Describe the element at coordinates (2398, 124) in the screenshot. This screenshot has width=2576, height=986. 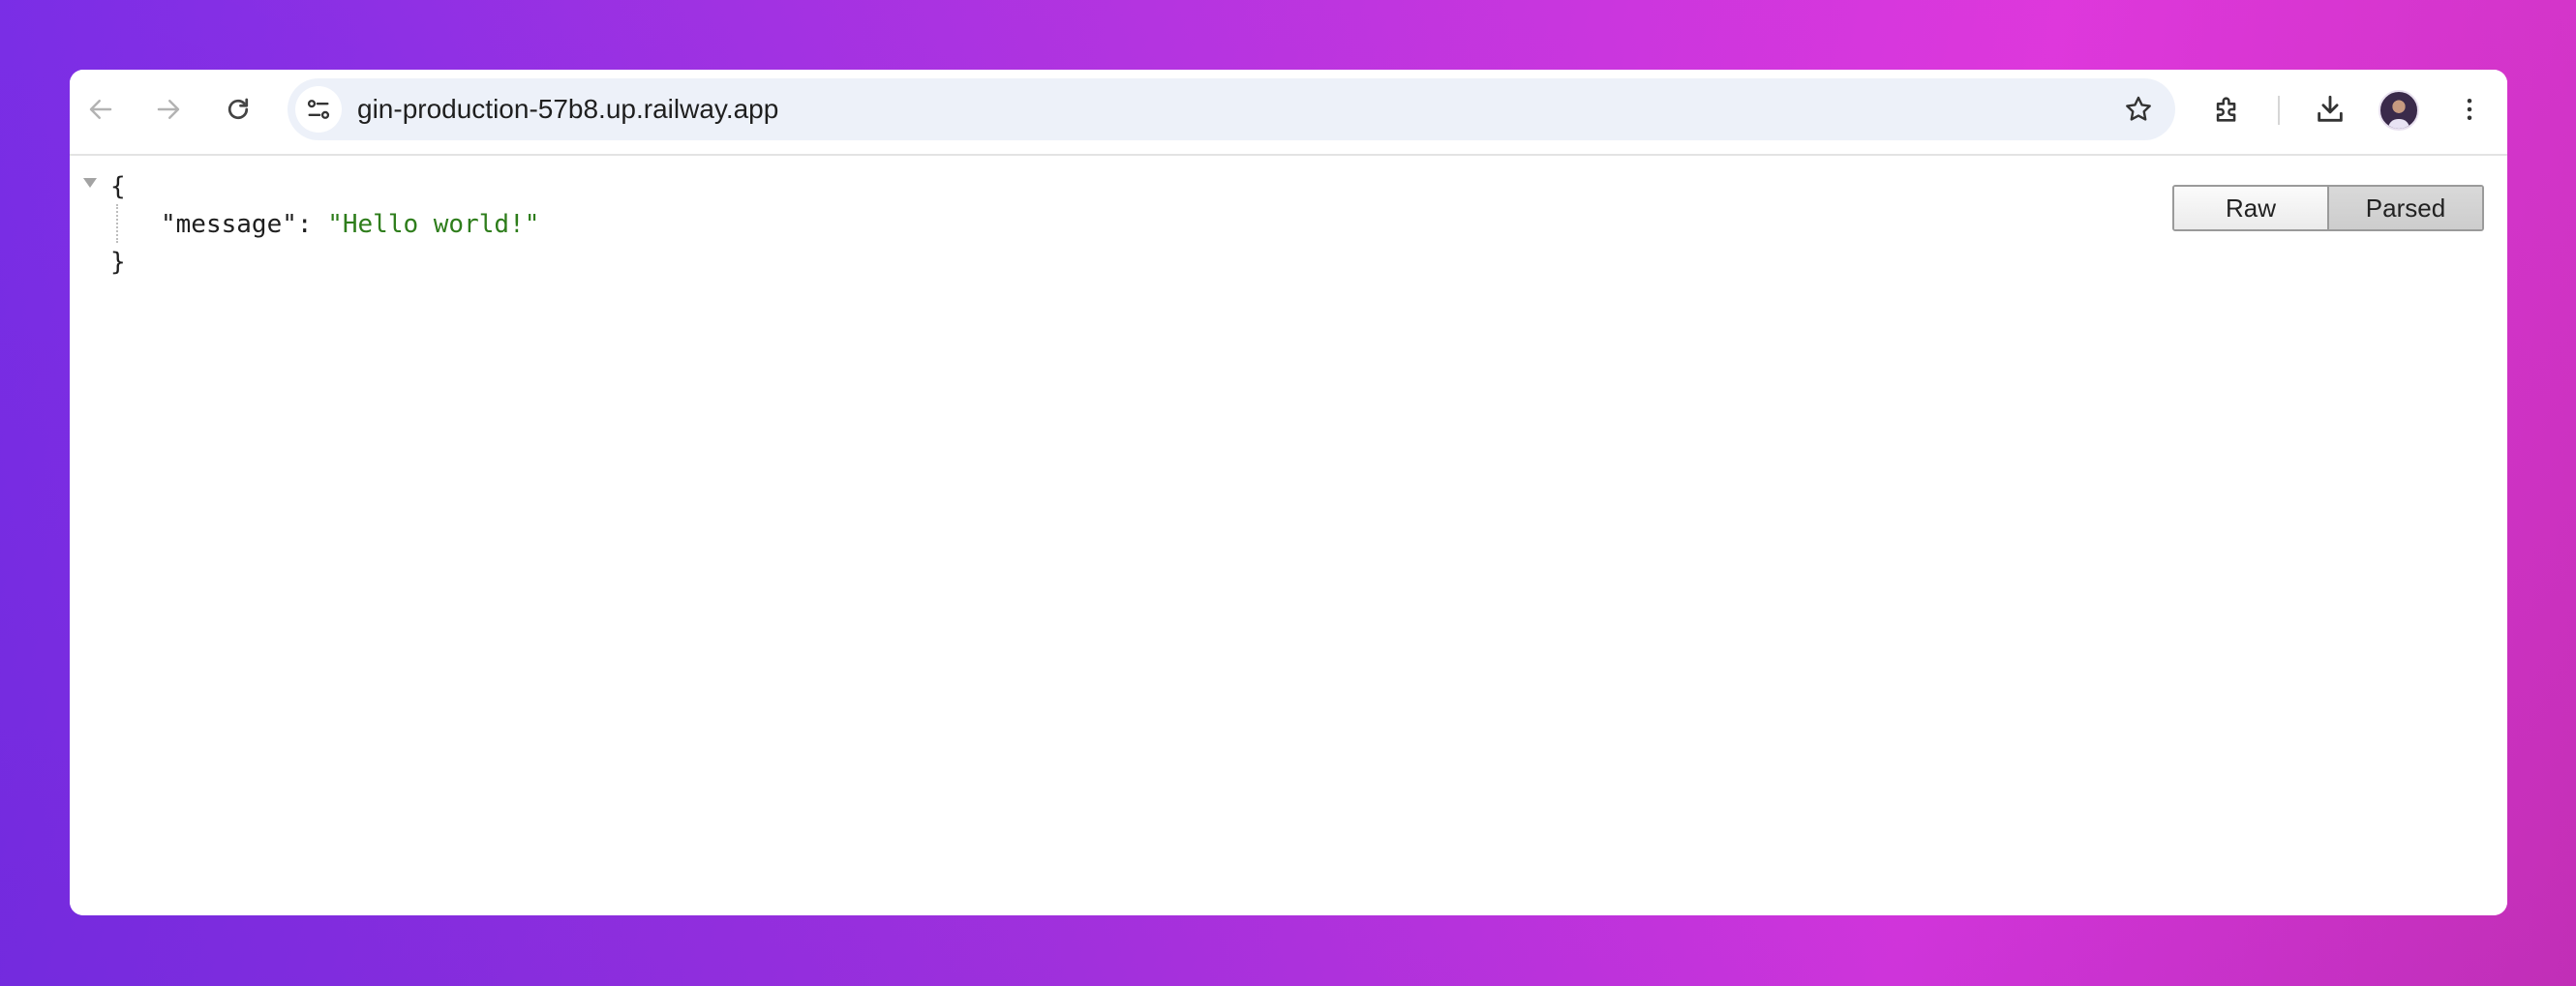
I see `avatar-figure` at that location.